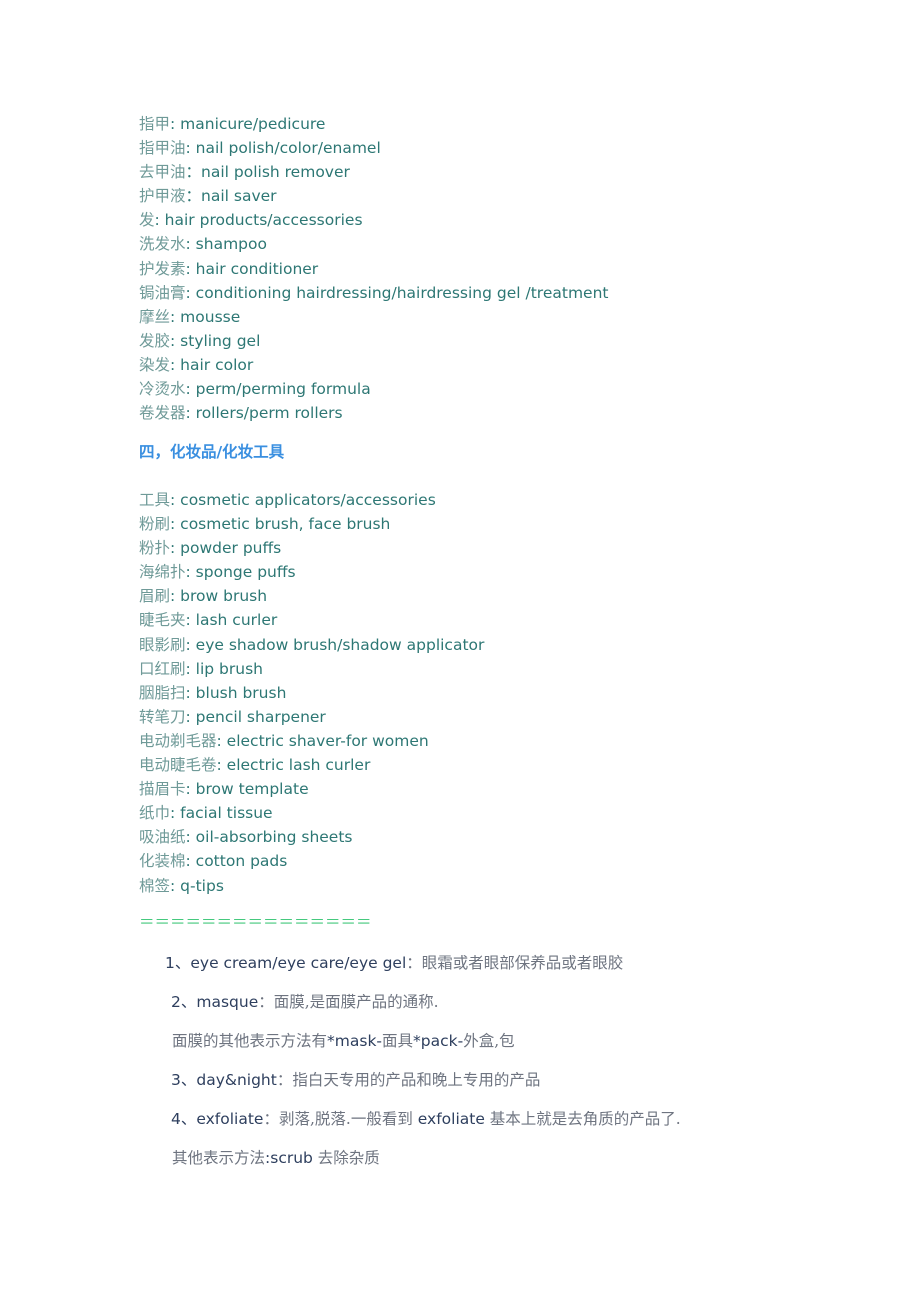 The image size is (920, 1302). I want to click on vocab-term-chinese: 粉刷, so click(155, 524).